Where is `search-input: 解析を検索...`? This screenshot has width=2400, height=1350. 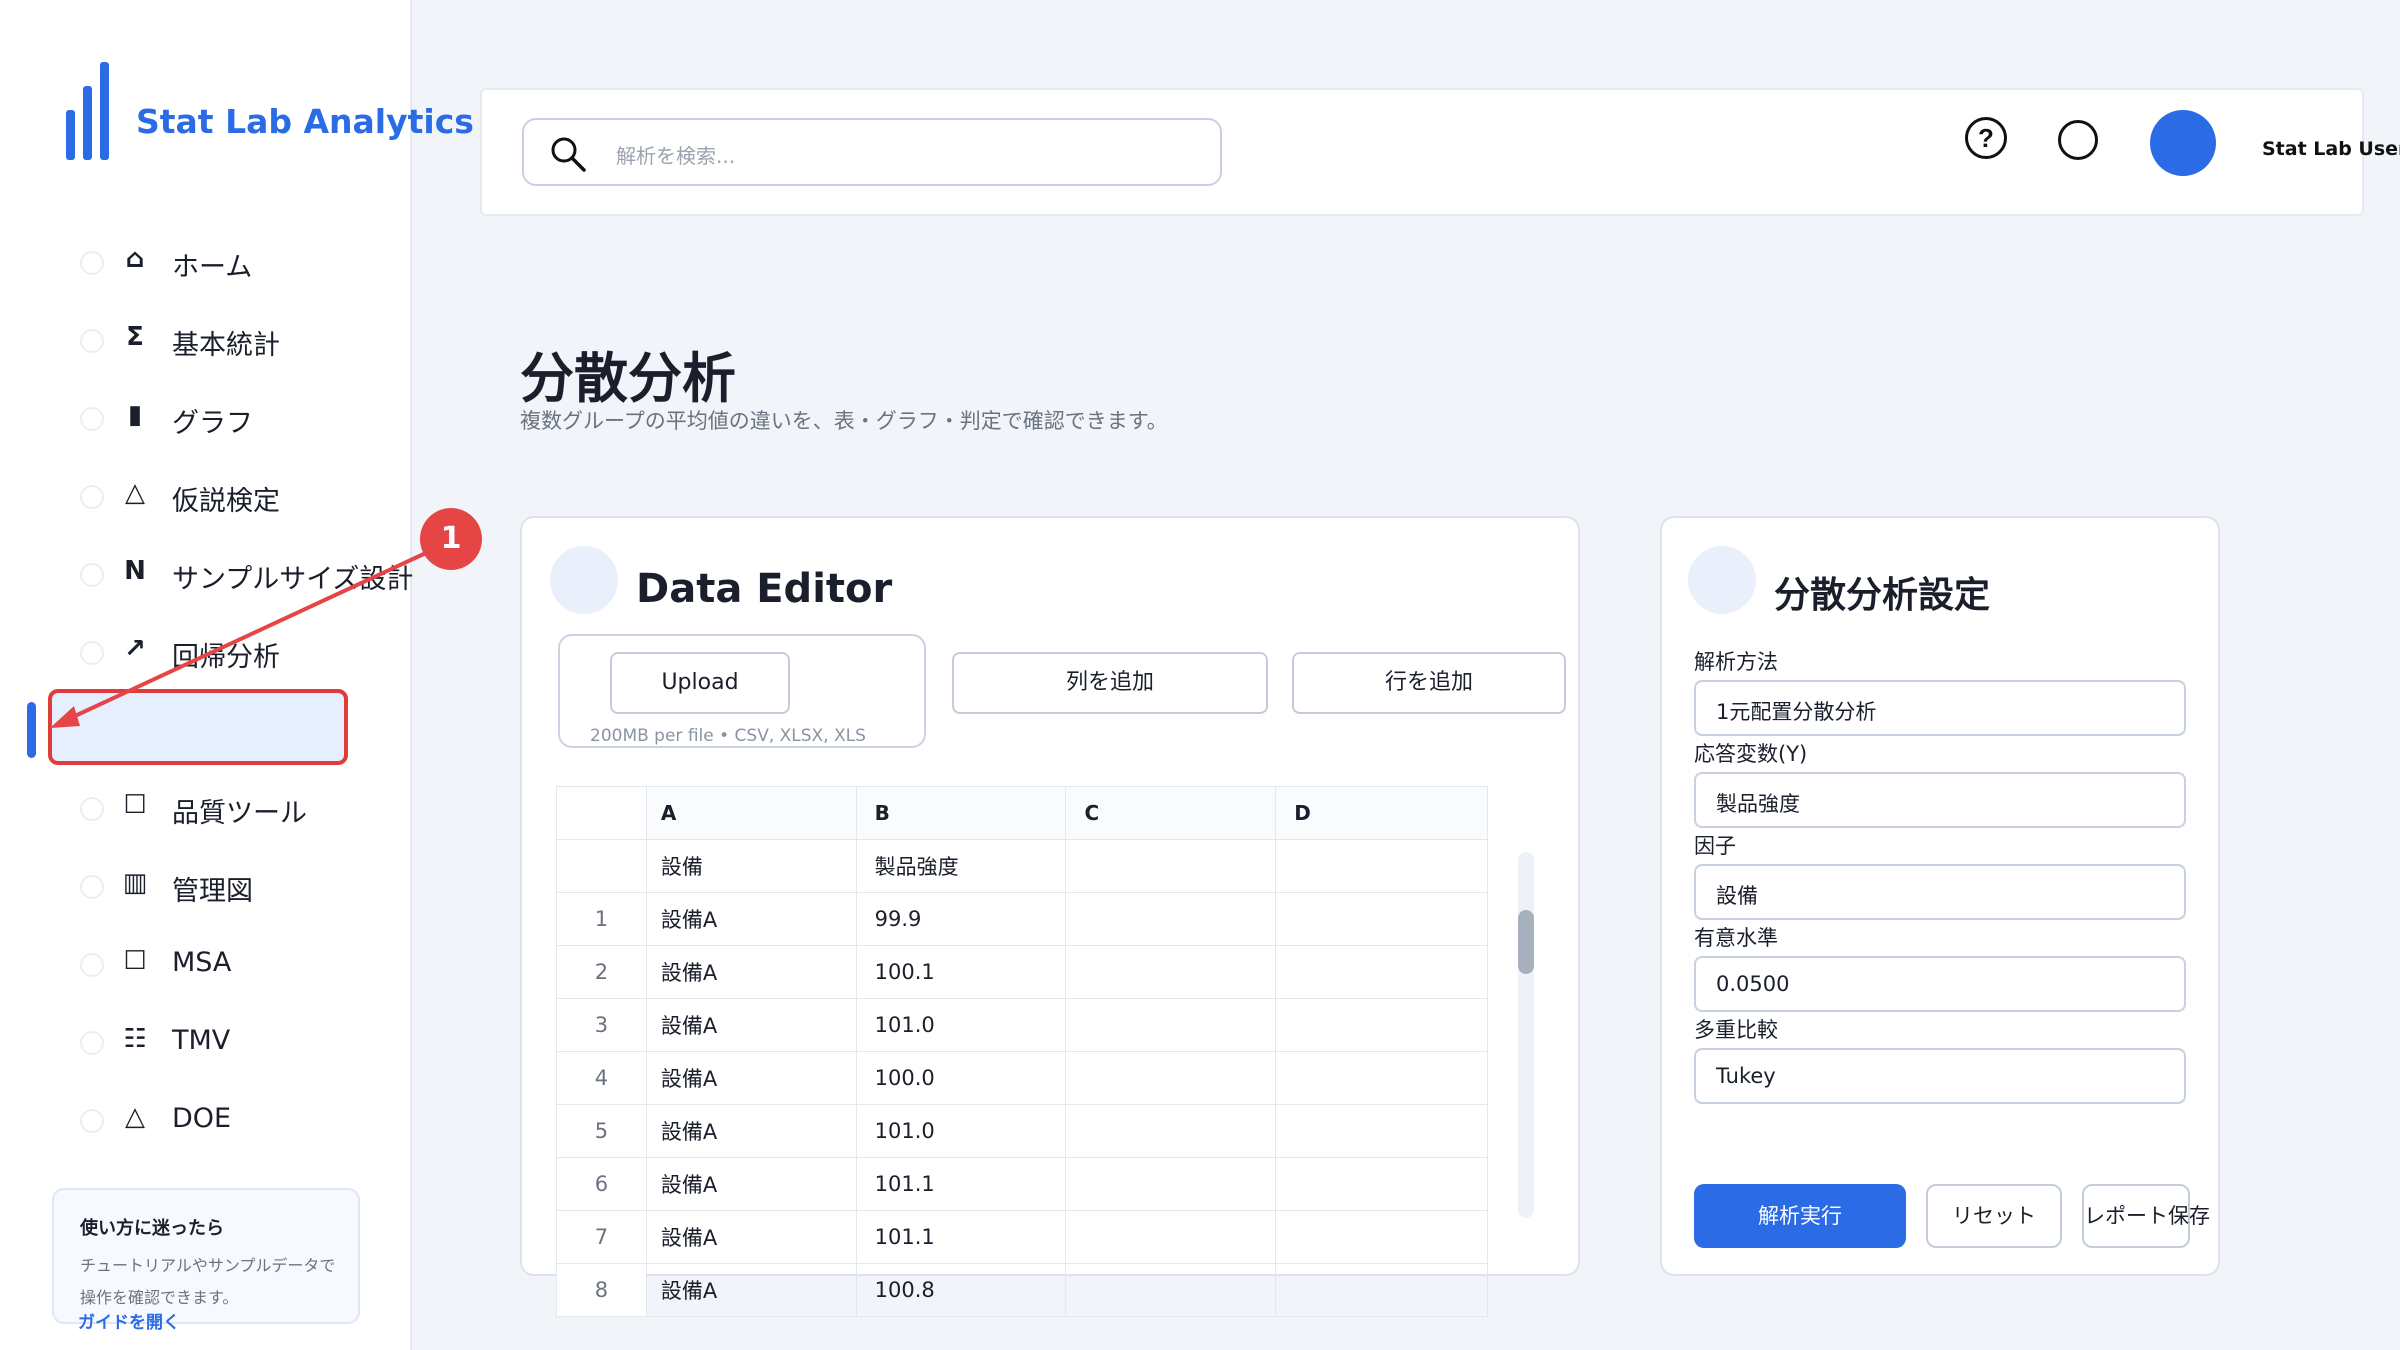 search-input: 解析を検索... is located at coordinates (675, 154).